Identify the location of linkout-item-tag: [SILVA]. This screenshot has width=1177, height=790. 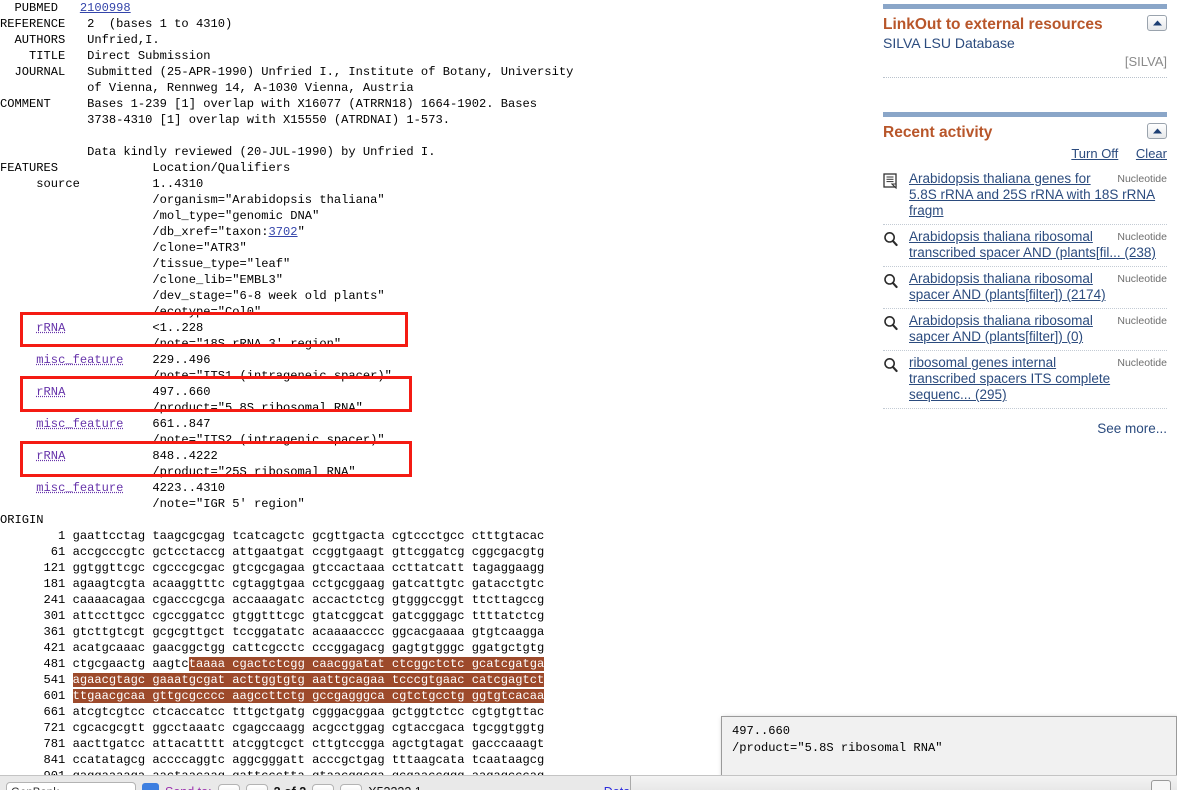
(1145, 61).